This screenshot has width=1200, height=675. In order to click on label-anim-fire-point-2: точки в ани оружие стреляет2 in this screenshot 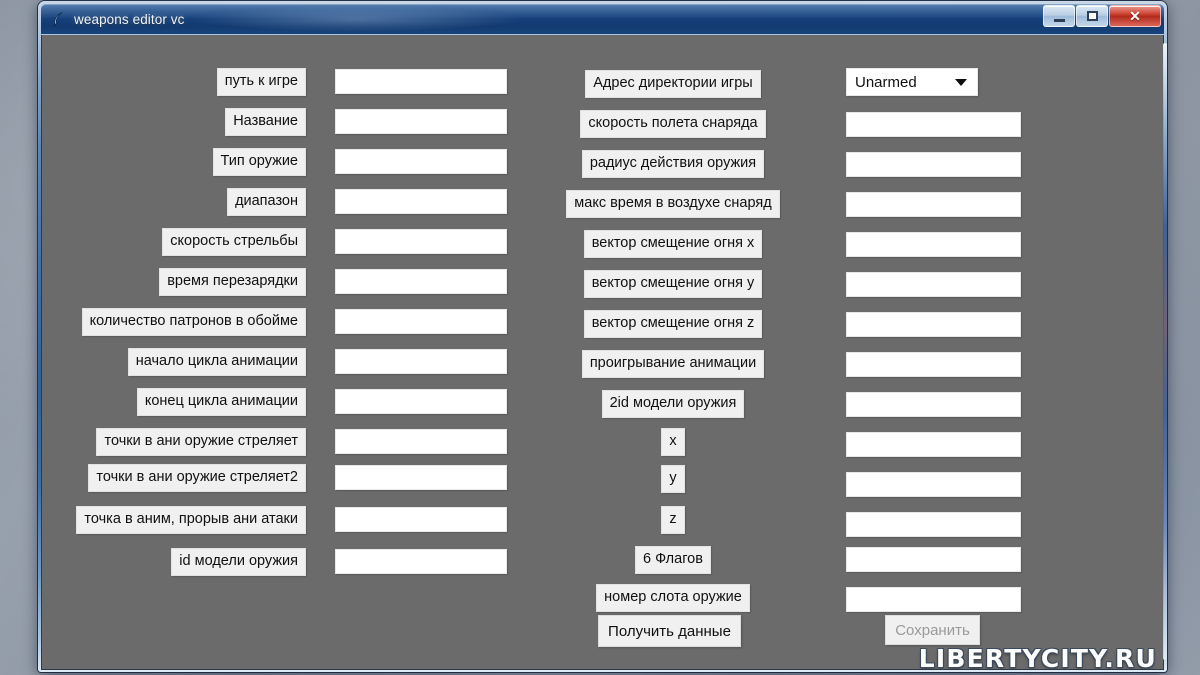, I will do `click(197, 478)`.